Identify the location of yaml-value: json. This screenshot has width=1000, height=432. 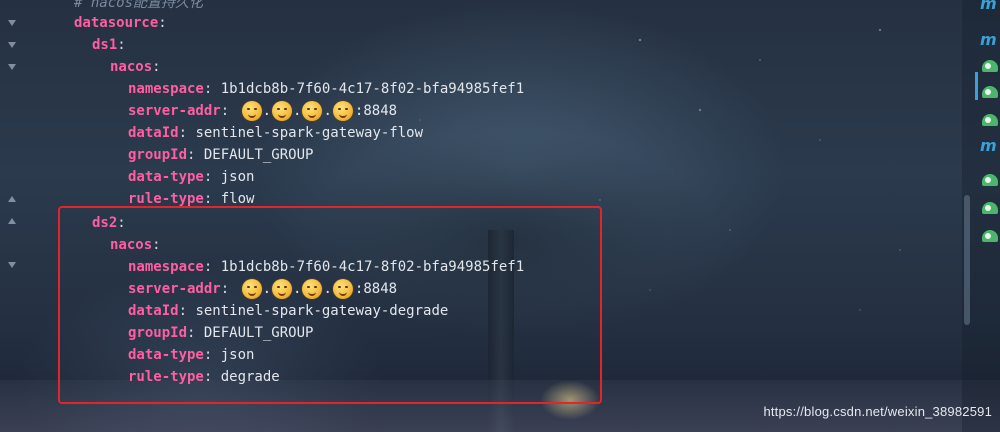
(237, 177).